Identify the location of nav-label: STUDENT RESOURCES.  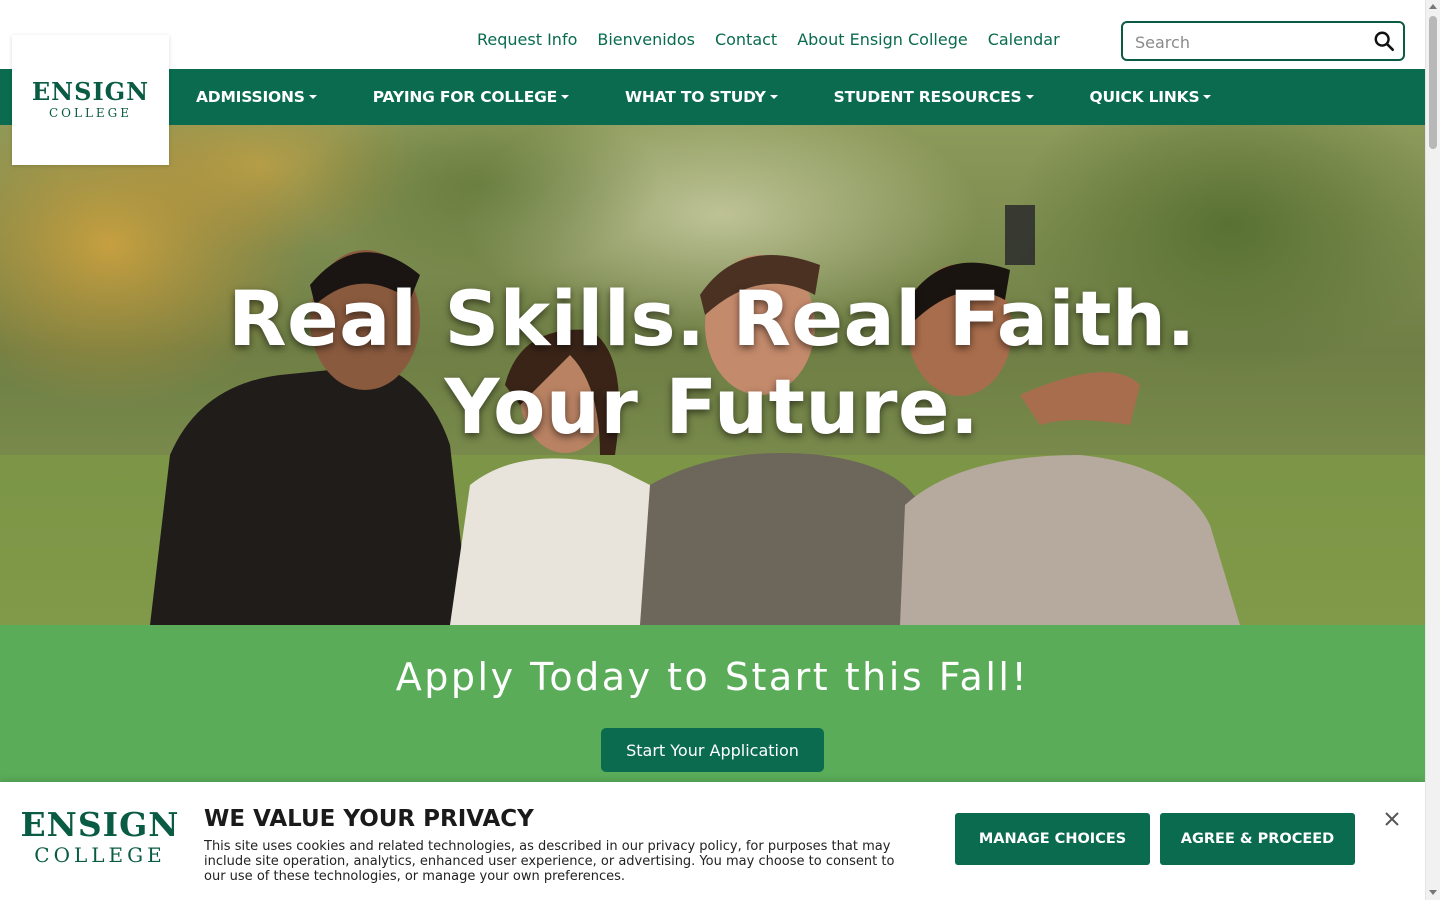
(927, 97).